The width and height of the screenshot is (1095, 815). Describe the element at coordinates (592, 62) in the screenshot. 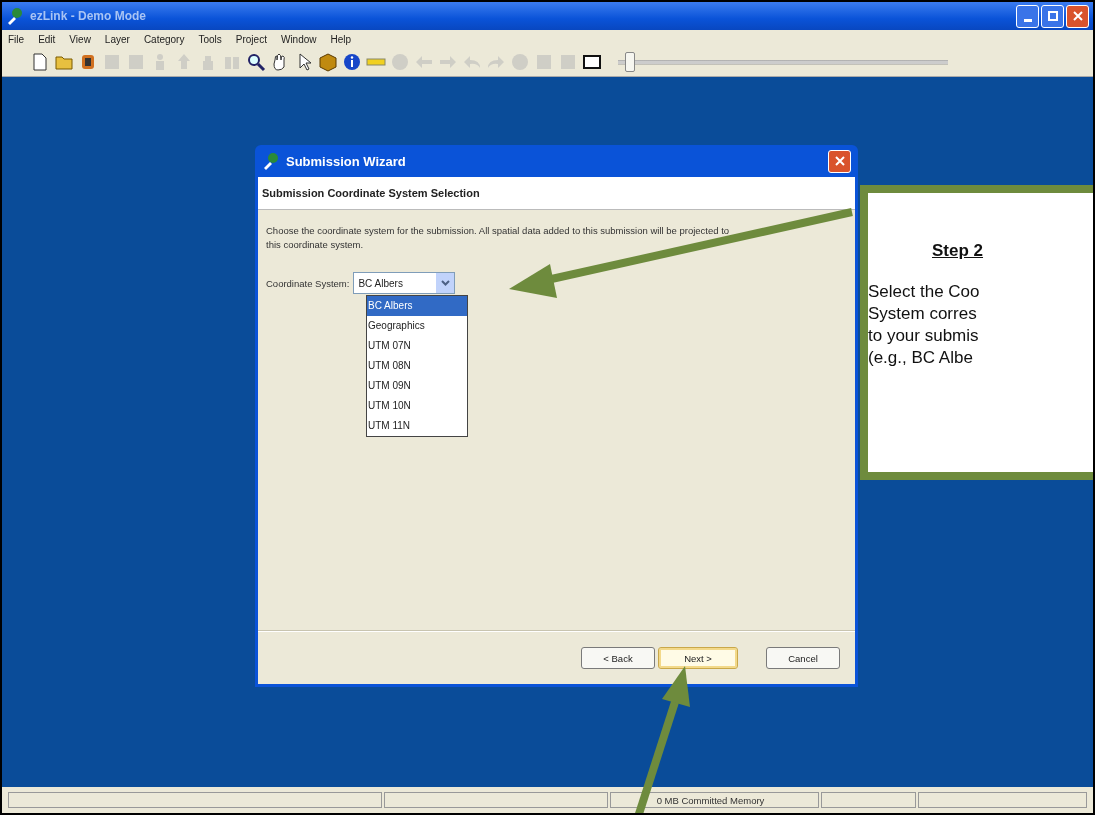

I see `window-icon` at that location.